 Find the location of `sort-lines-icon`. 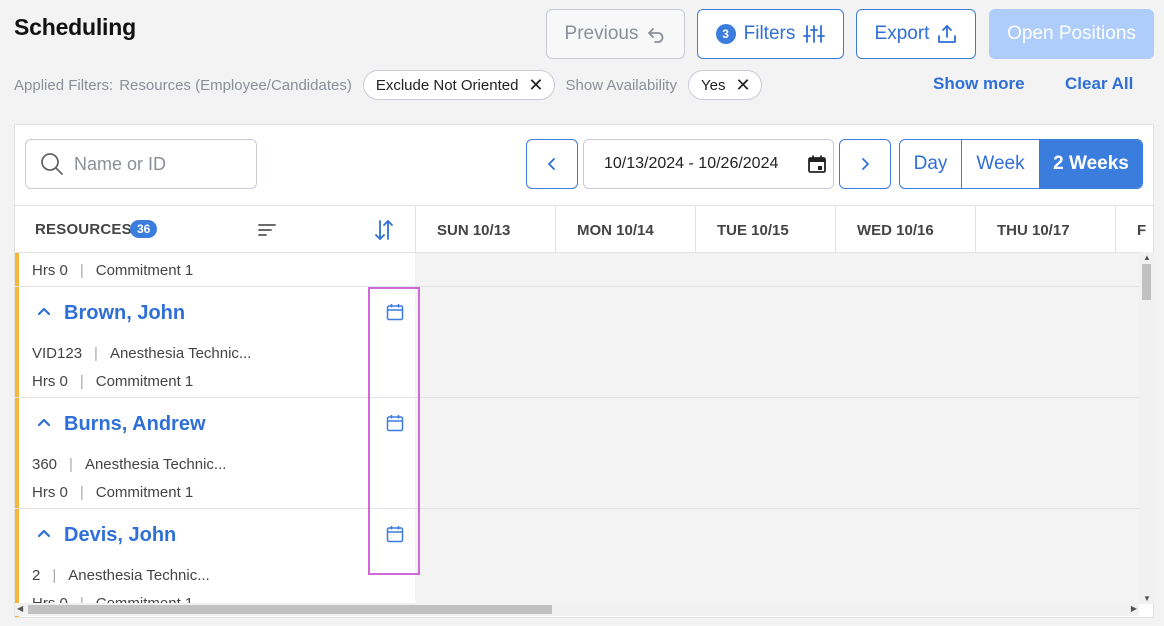

sort-lines-icon is located at coordinates (267, 230).